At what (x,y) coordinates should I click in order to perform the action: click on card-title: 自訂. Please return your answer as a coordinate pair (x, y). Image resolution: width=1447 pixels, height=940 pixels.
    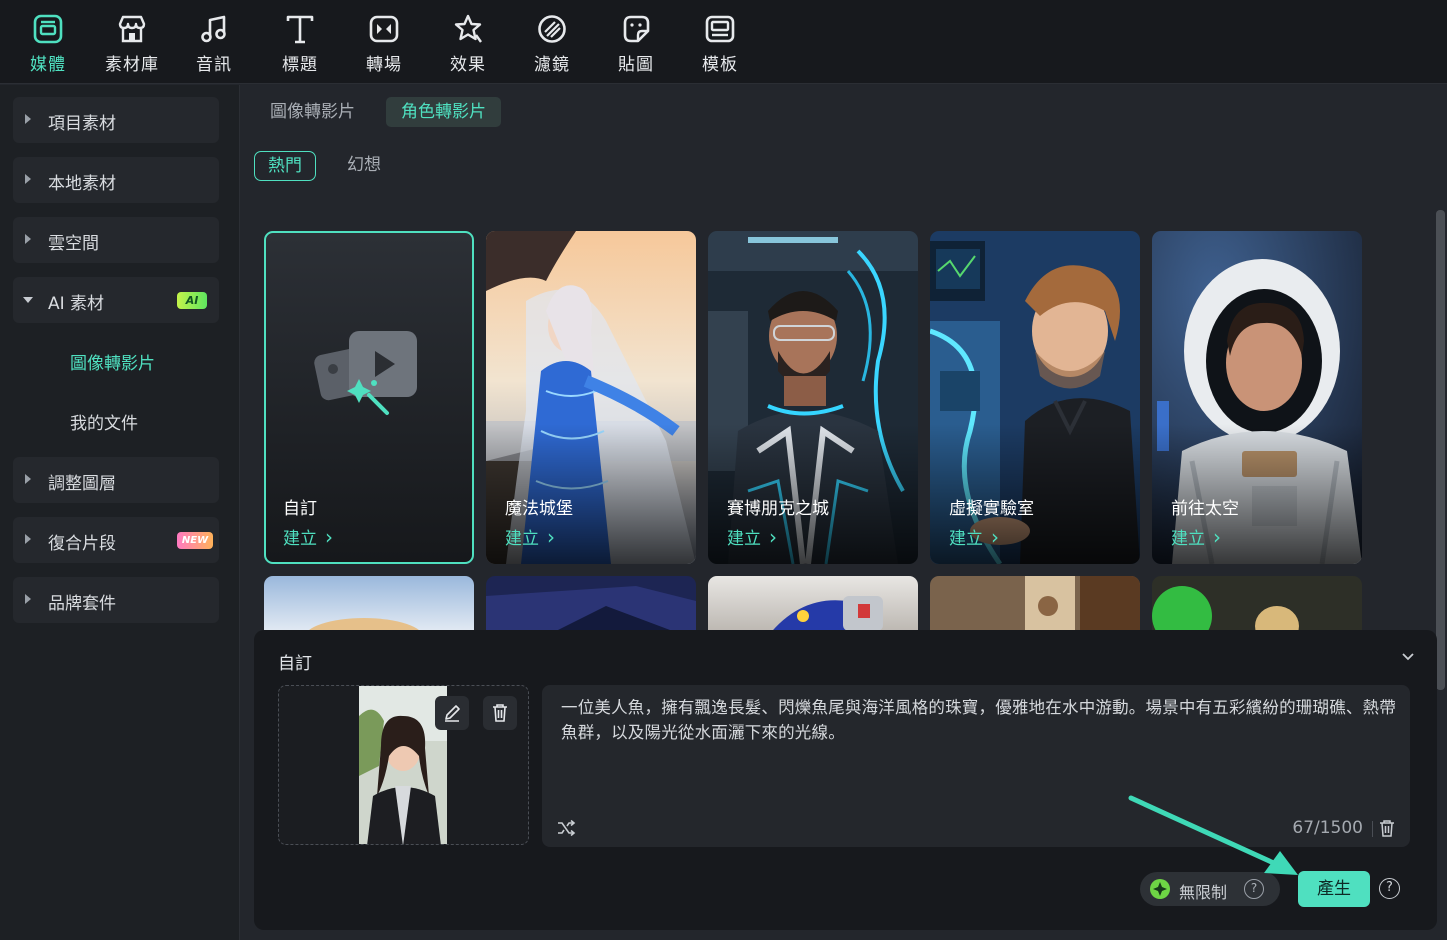
    Looking at the image, I should click on (300, 509).